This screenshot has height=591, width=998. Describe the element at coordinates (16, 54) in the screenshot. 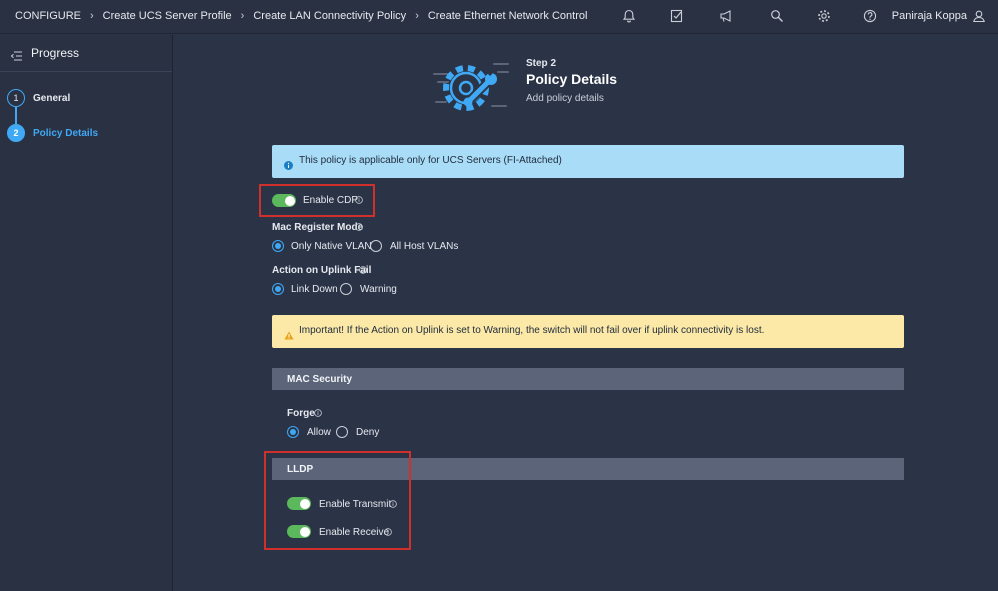

I see `collapse-menu-icon` at that location.